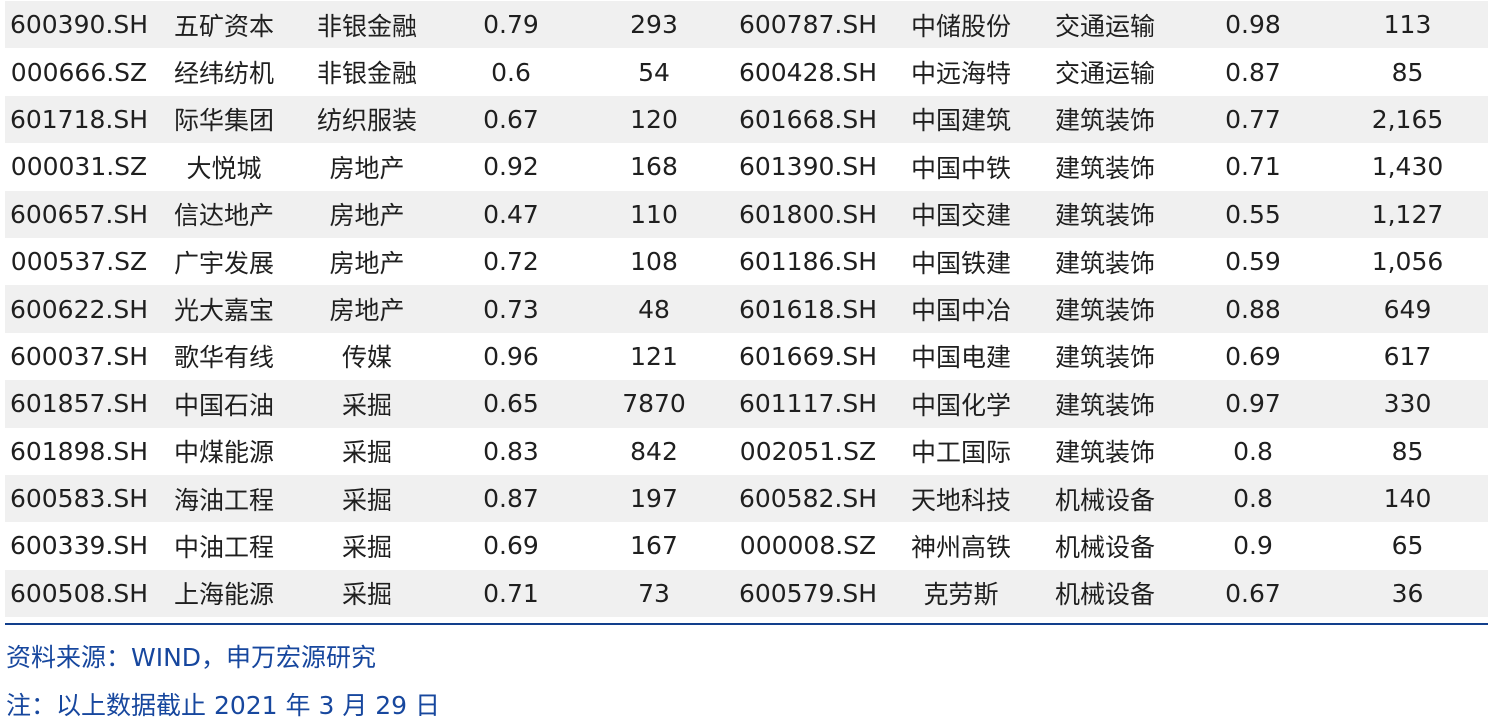  I want to click on table-cell-value: 113, so click(1407, 25).